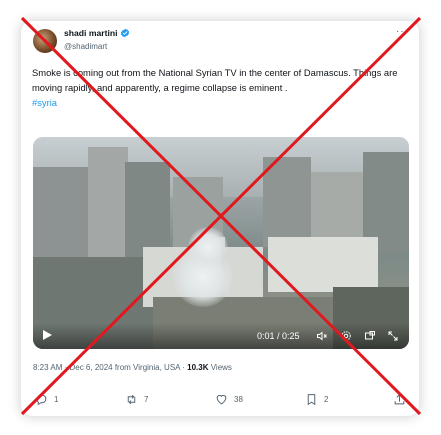  What do you see at coordinates (125, 33) in the screenshot?
I see `verified-badge-icon` at bounding box center [125, 33].